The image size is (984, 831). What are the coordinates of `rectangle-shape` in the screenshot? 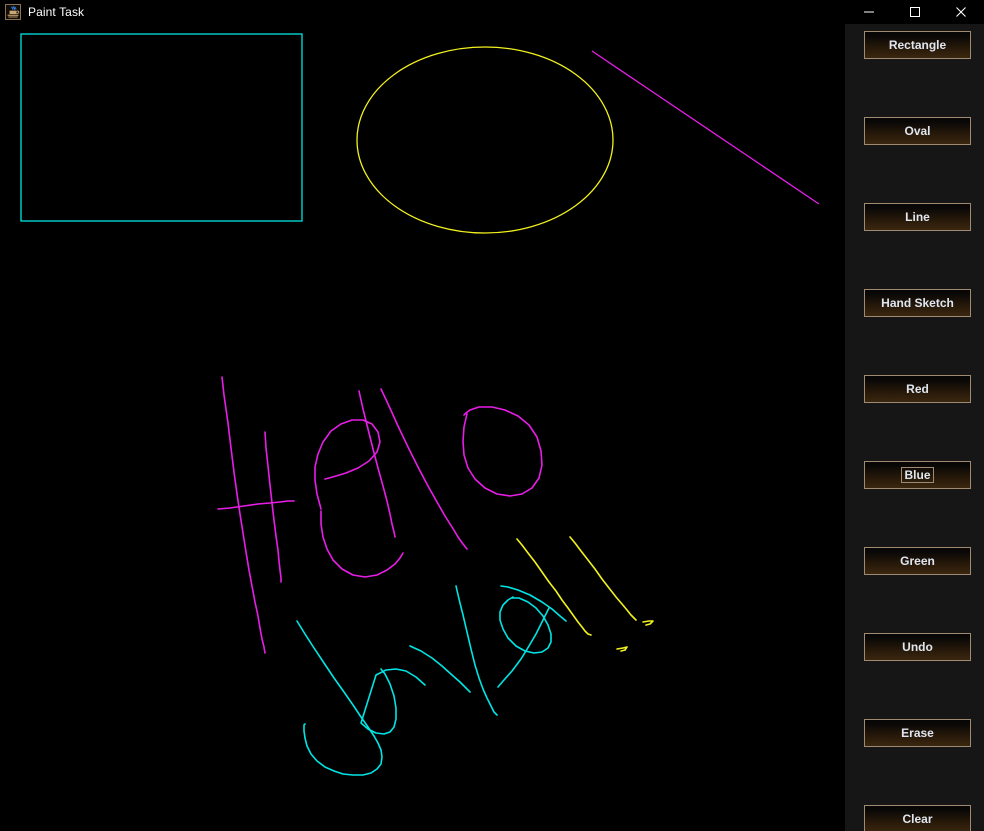 It's located at (161, 127).